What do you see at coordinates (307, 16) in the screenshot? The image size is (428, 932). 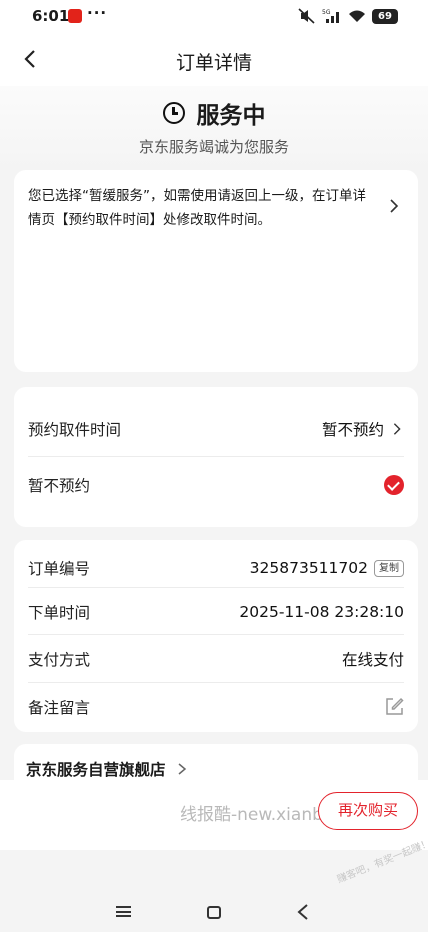 I see `mute-icon` at bounding box center [307, 16].